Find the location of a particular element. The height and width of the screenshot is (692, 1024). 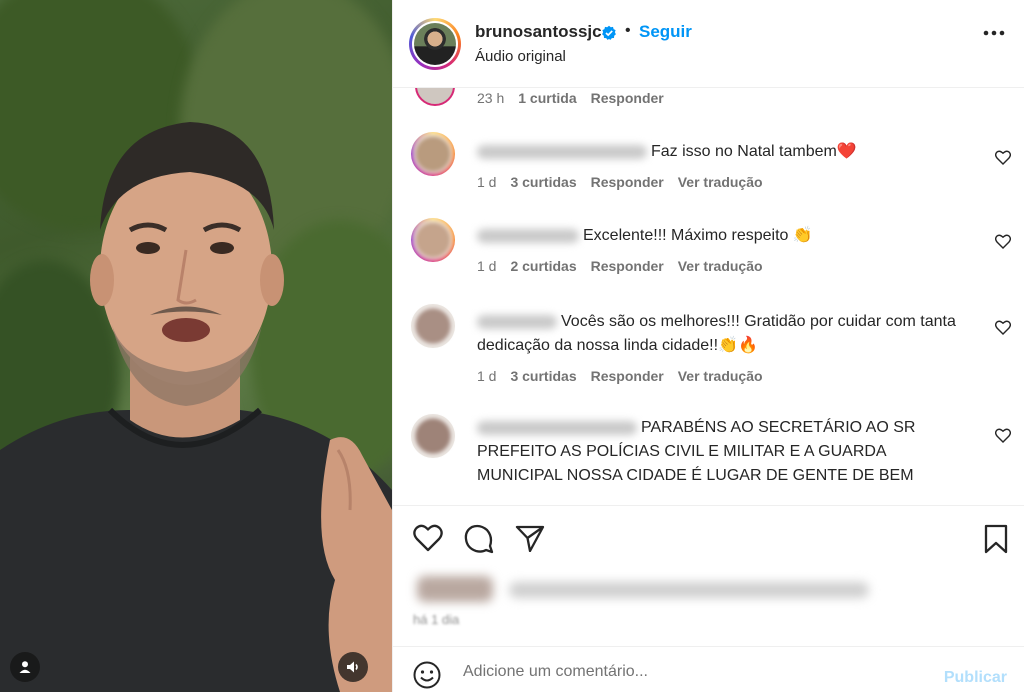

comment-likes: 1 curtida is located at coordinates (547, 98).